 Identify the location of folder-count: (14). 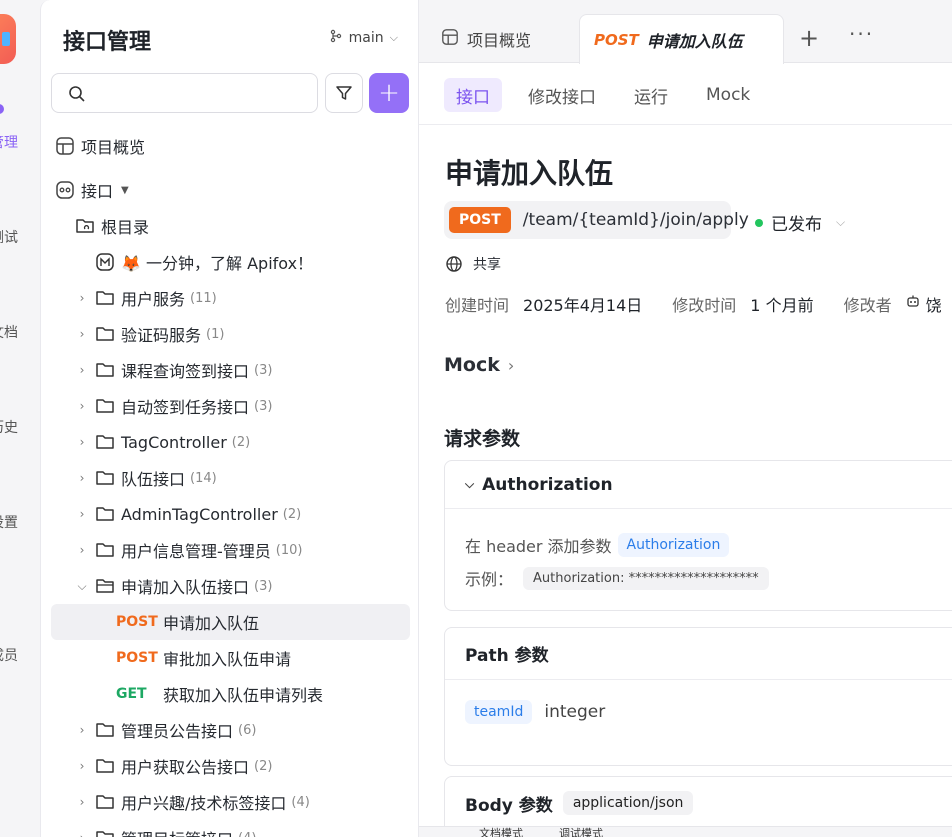
(203, 478).